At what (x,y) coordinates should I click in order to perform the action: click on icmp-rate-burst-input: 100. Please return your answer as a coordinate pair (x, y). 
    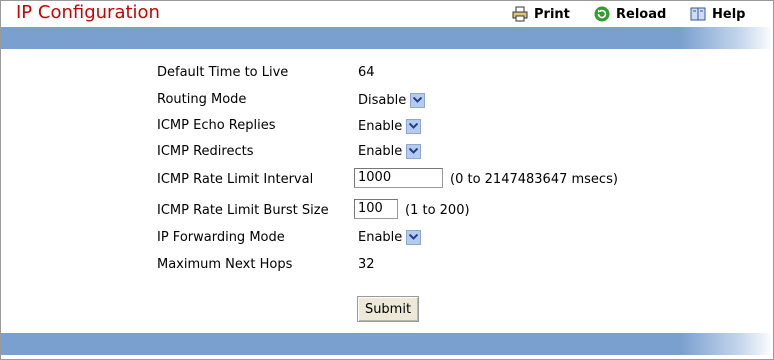
    Looking at the image, I should click on (376, 209).